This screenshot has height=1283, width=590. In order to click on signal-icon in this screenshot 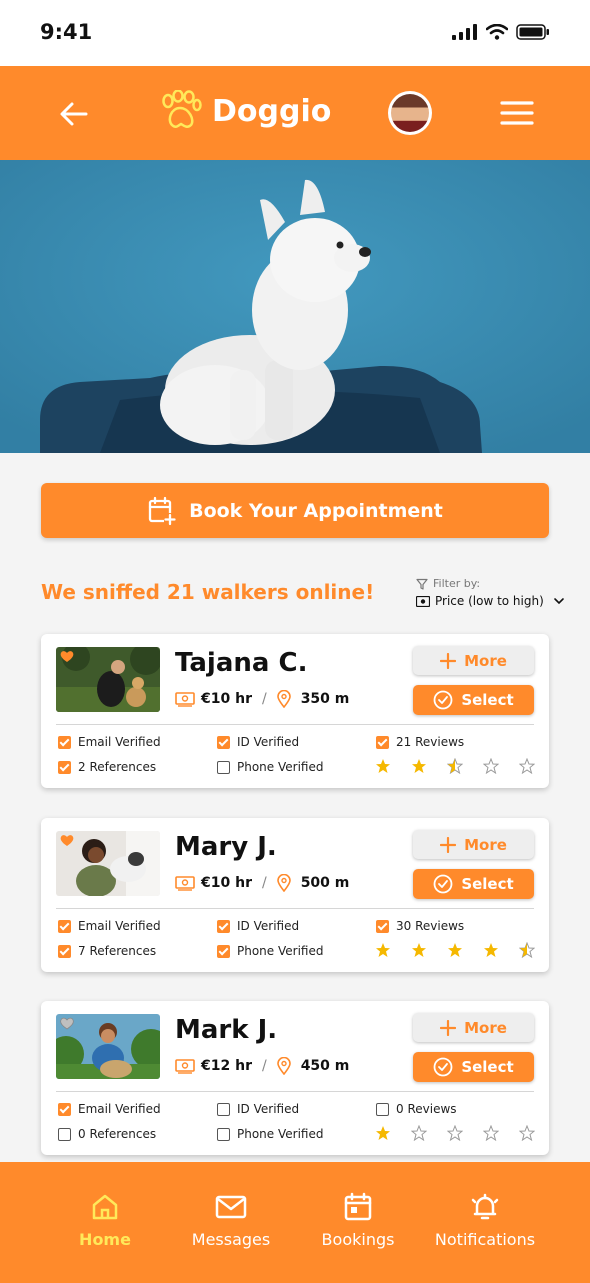, I will do `click(464, 32)`.